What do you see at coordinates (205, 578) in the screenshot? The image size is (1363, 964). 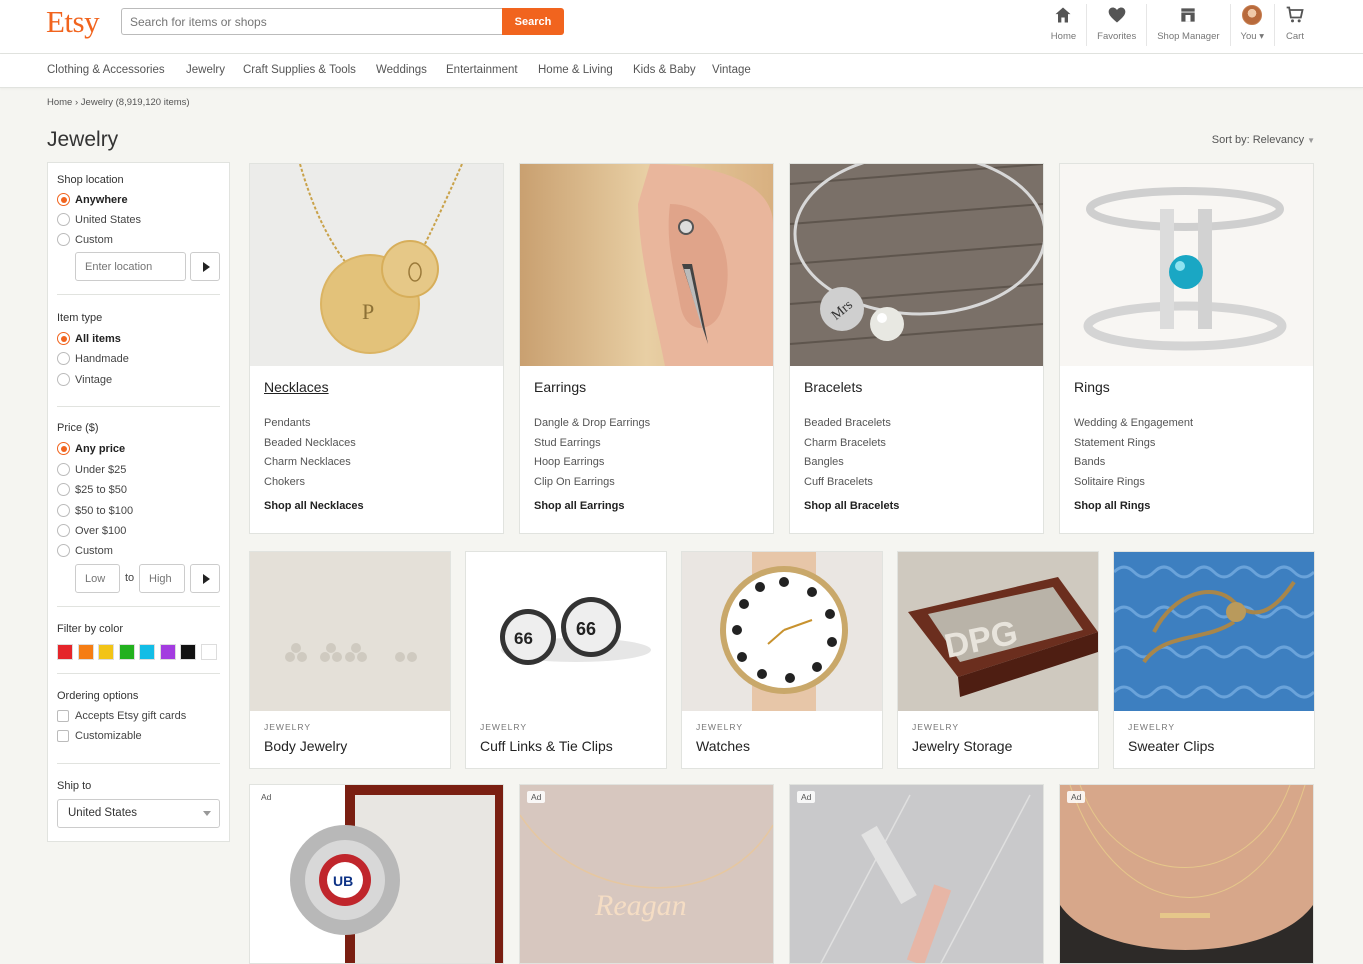 I see `price-go-button` at bounding box center [205, 578].